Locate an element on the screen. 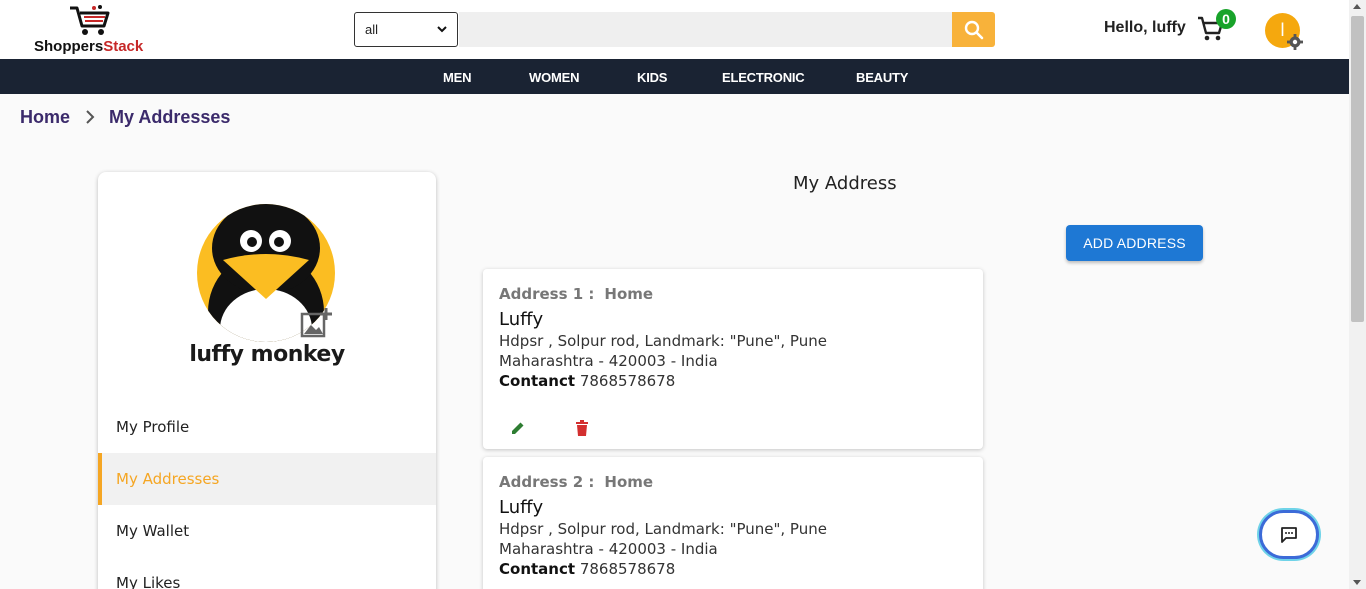 Image resolution: width=1366 pixels, height=589 pixels. page-title: My Address is located at coordinates (845, 183).